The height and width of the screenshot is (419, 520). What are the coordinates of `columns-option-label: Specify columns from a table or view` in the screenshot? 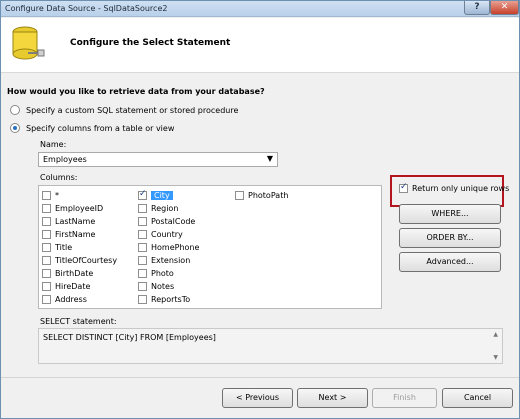 It's located at (100, 128).